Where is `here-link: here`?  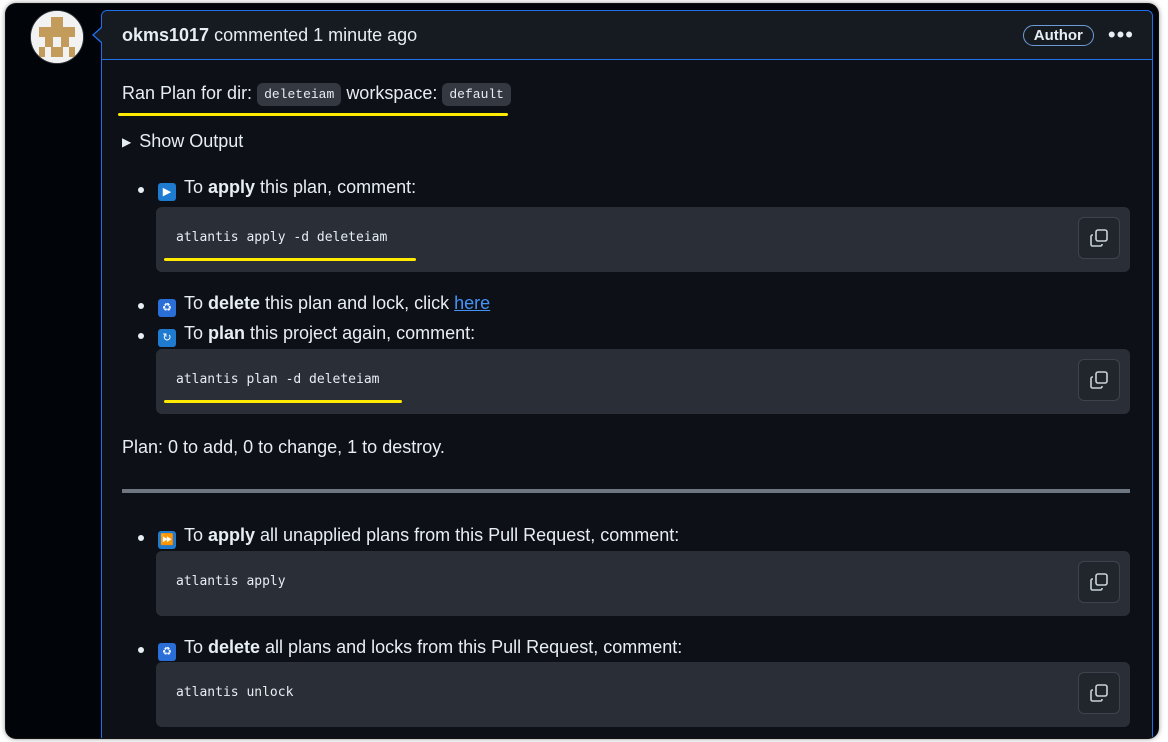
here-link: here is located at coordinates (472, 303).